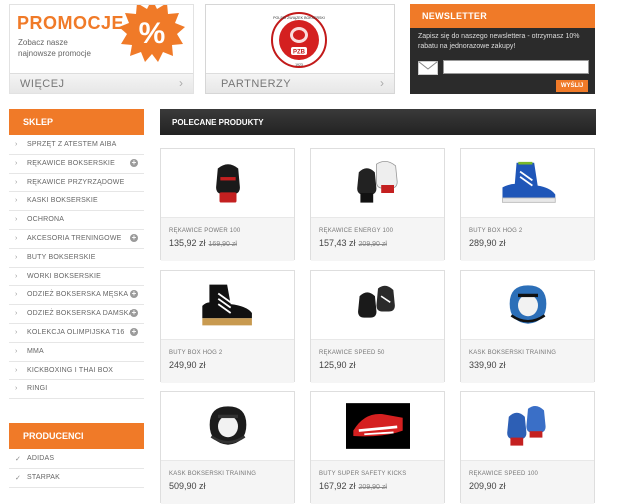 This screenshot has height=504, width=618. I want to click on product-name: RĘKAWICE POWER 100, so click(204, 231).